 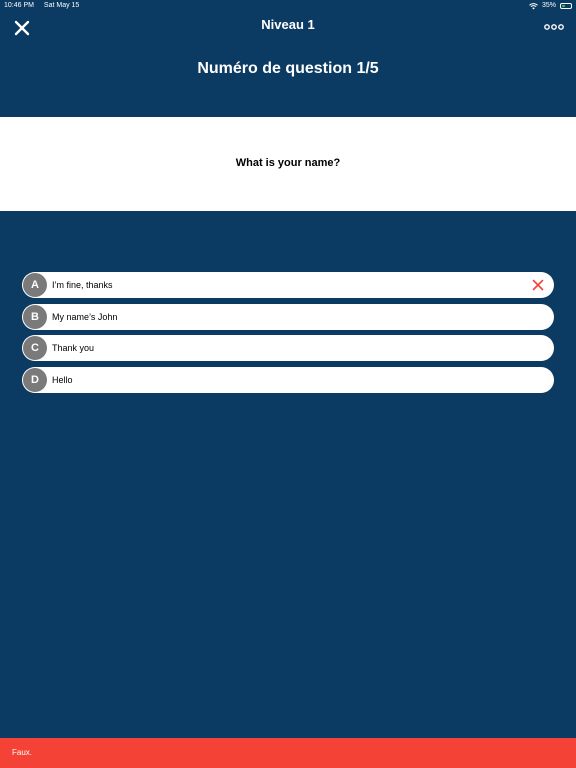 I want to click on status-left: 10:46 PM Sat May 15, so click(x=45, y=6).